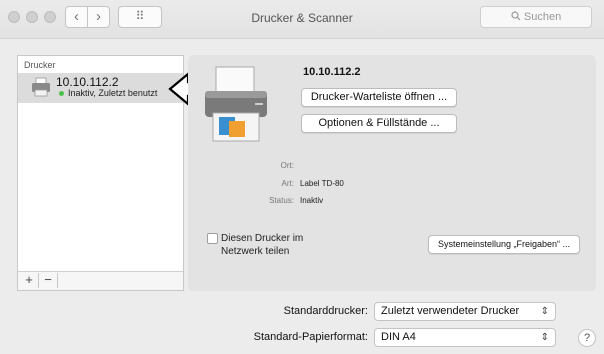 The height and width of the screenshot is (354, 604). What do you see at coordinates (287, 183) in the screenshot?
I see `type-label: Art:` at bounding box center [287, 183].